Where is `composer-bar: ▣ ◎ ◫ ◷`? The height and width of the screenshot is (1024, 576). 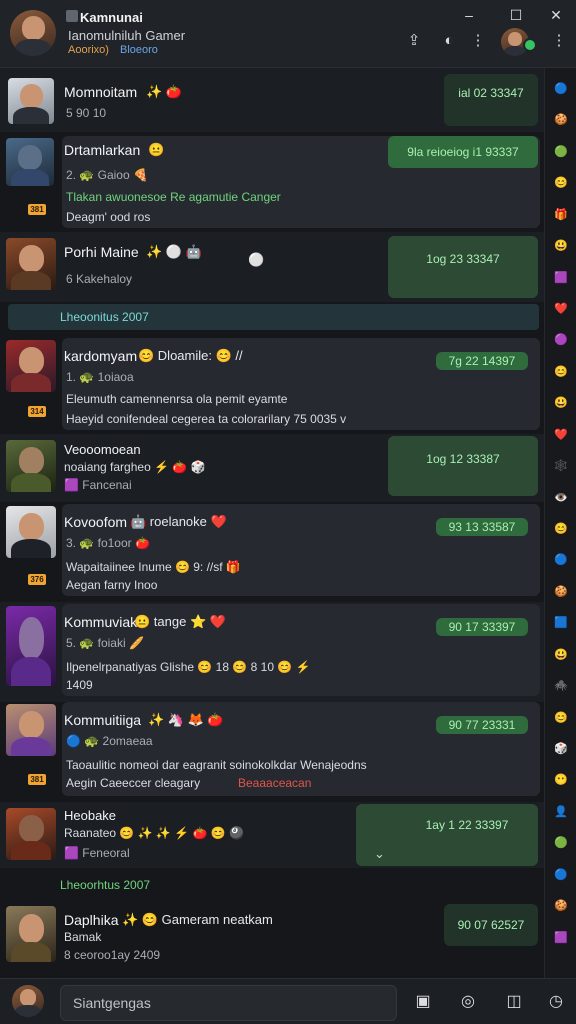 composer-bar: ▣ ◎ ◫ ◷ is located at coordinates (288, 1001).